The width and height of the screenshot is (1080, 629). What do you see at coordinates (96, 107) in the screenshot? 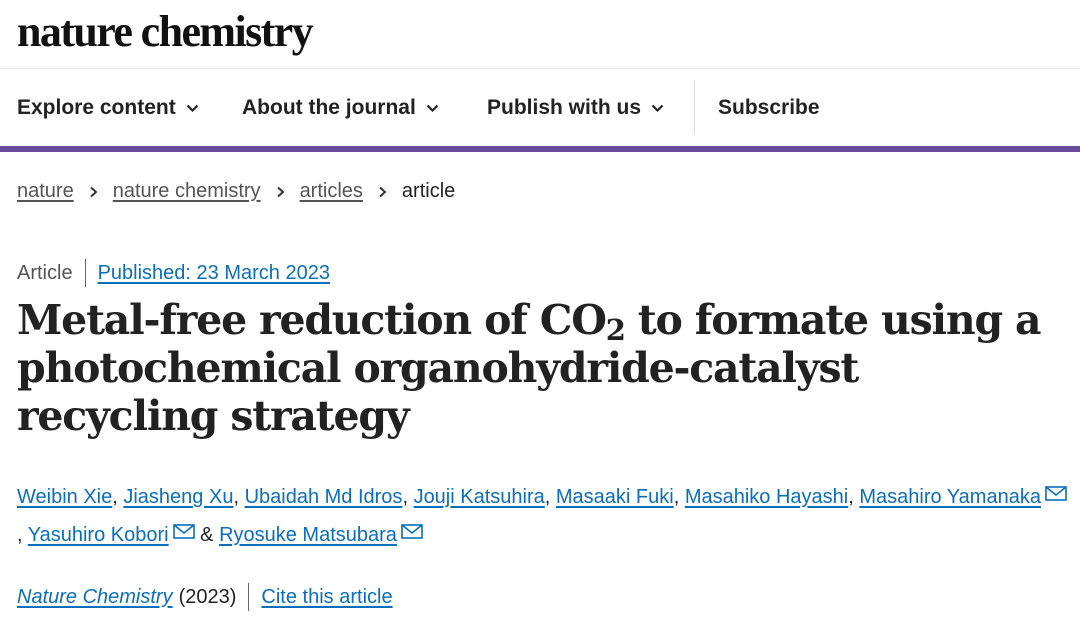
I see `nav-item-label: Explore content` at bounding box center [96, 107].